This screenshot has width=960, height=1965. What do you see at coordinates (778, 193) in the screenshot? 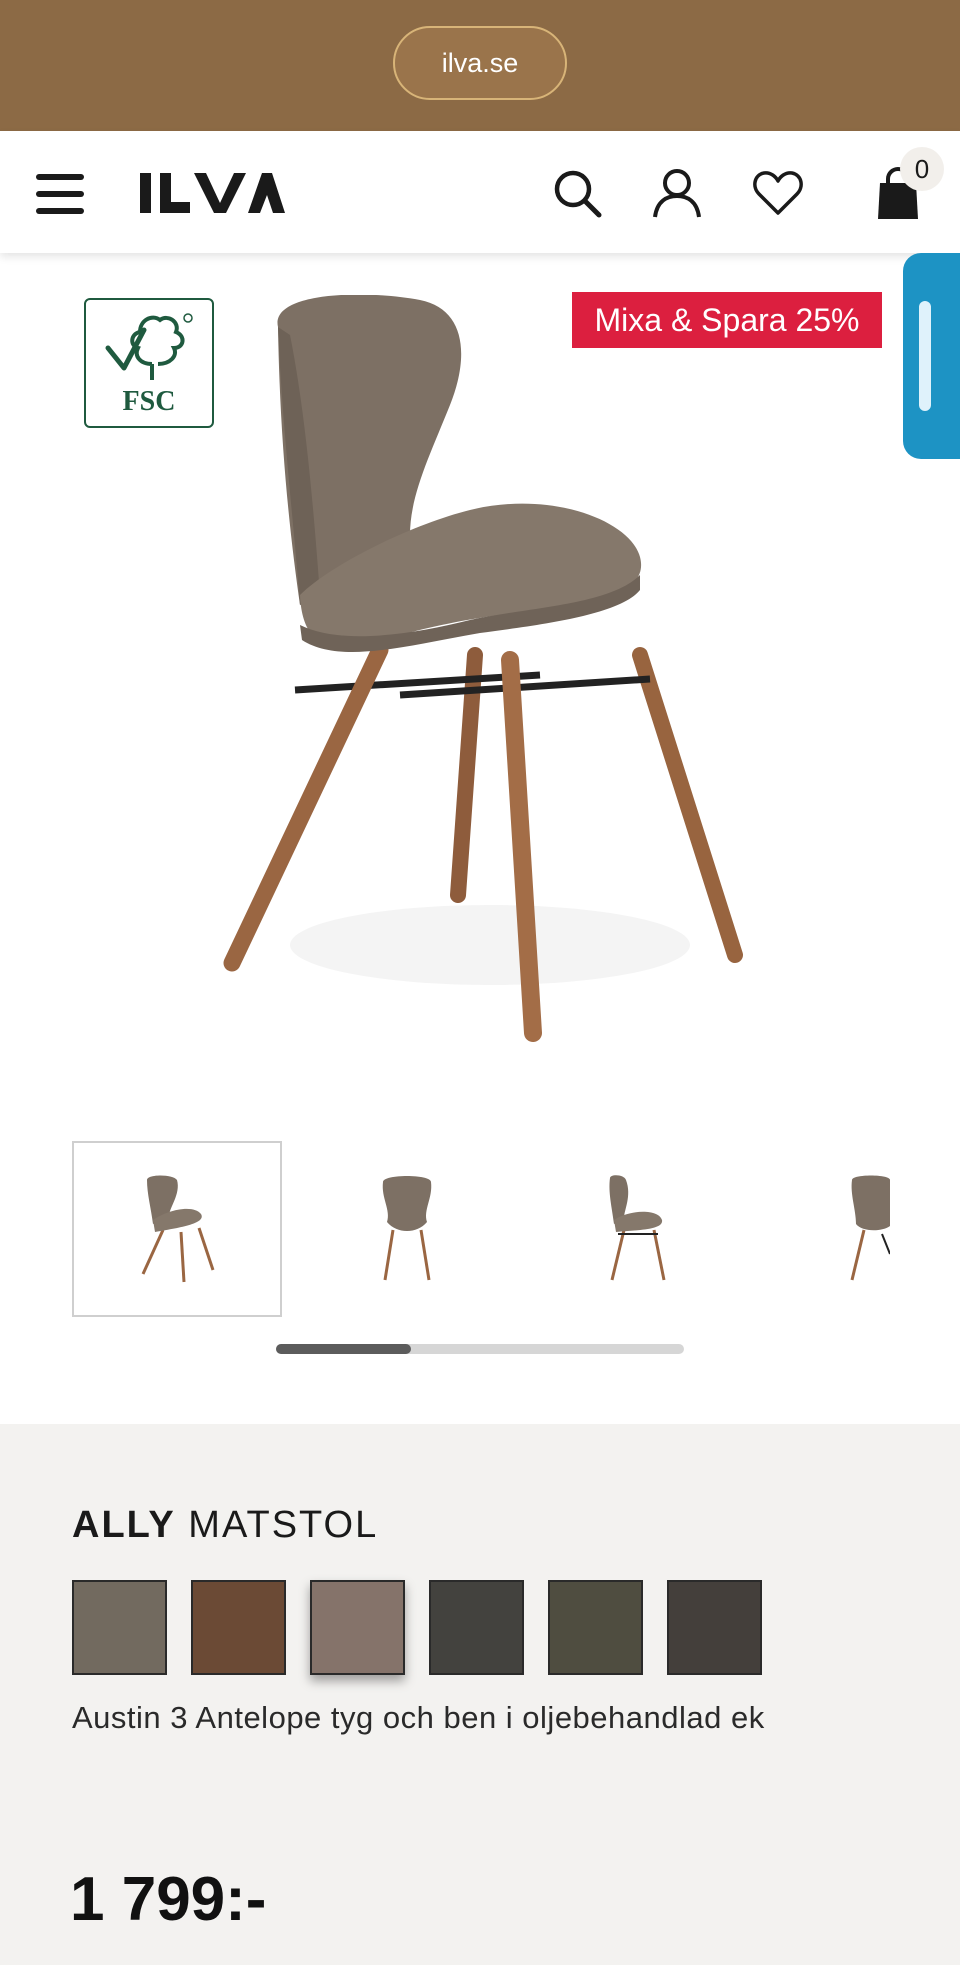
I see `heart-icon` at bounding box center [778, 193].